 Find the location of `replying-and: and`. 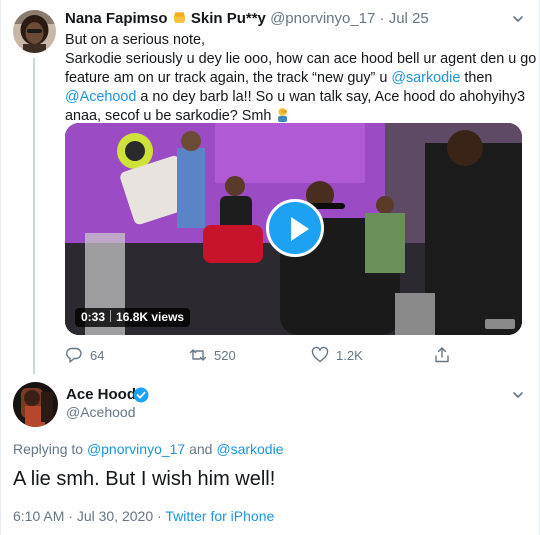

replying-and: and is located at coordinates (201, 449).